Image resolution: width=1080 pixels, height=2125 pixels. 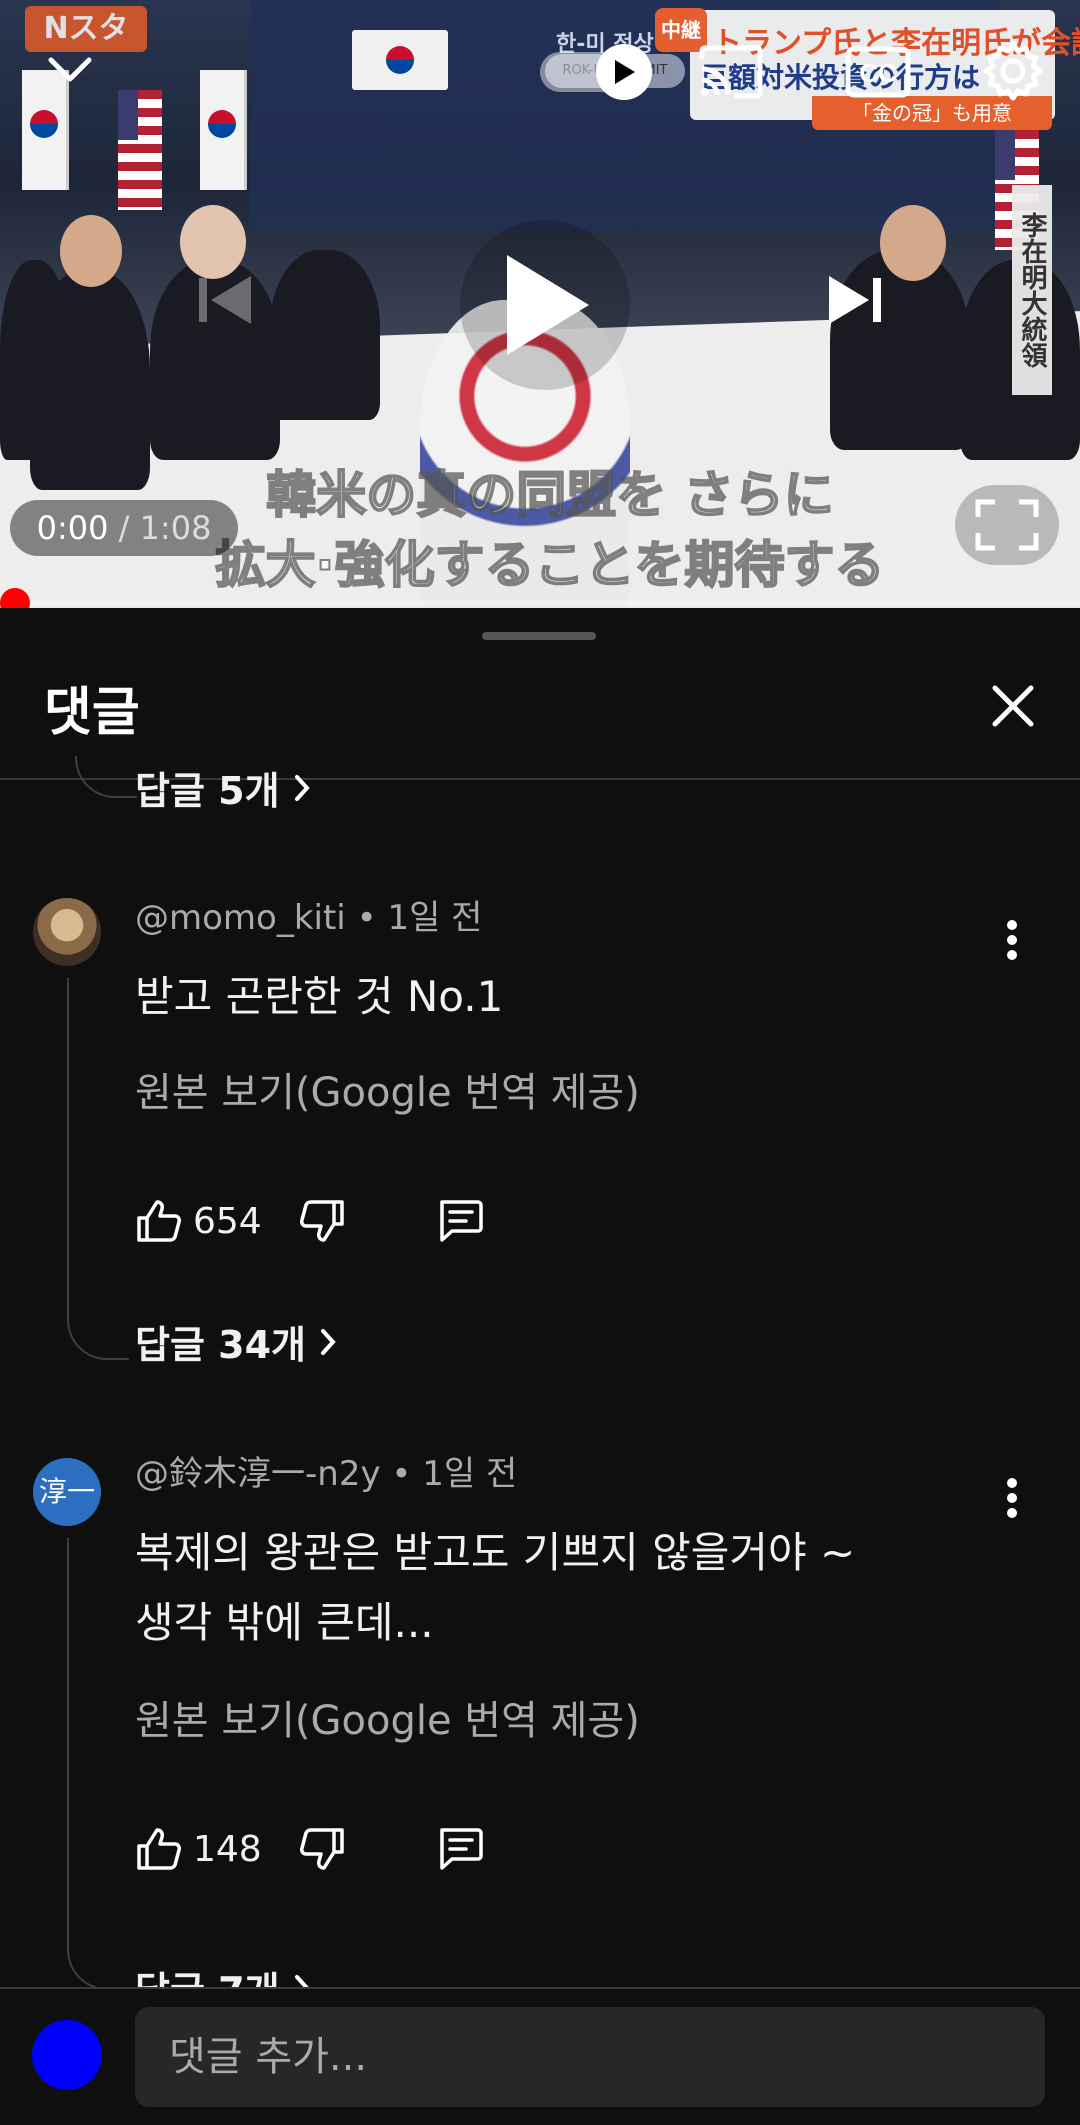 I want to click on subtitle-line-1: 韓米の真の同盟を さらに, so click(x=549, y=495).